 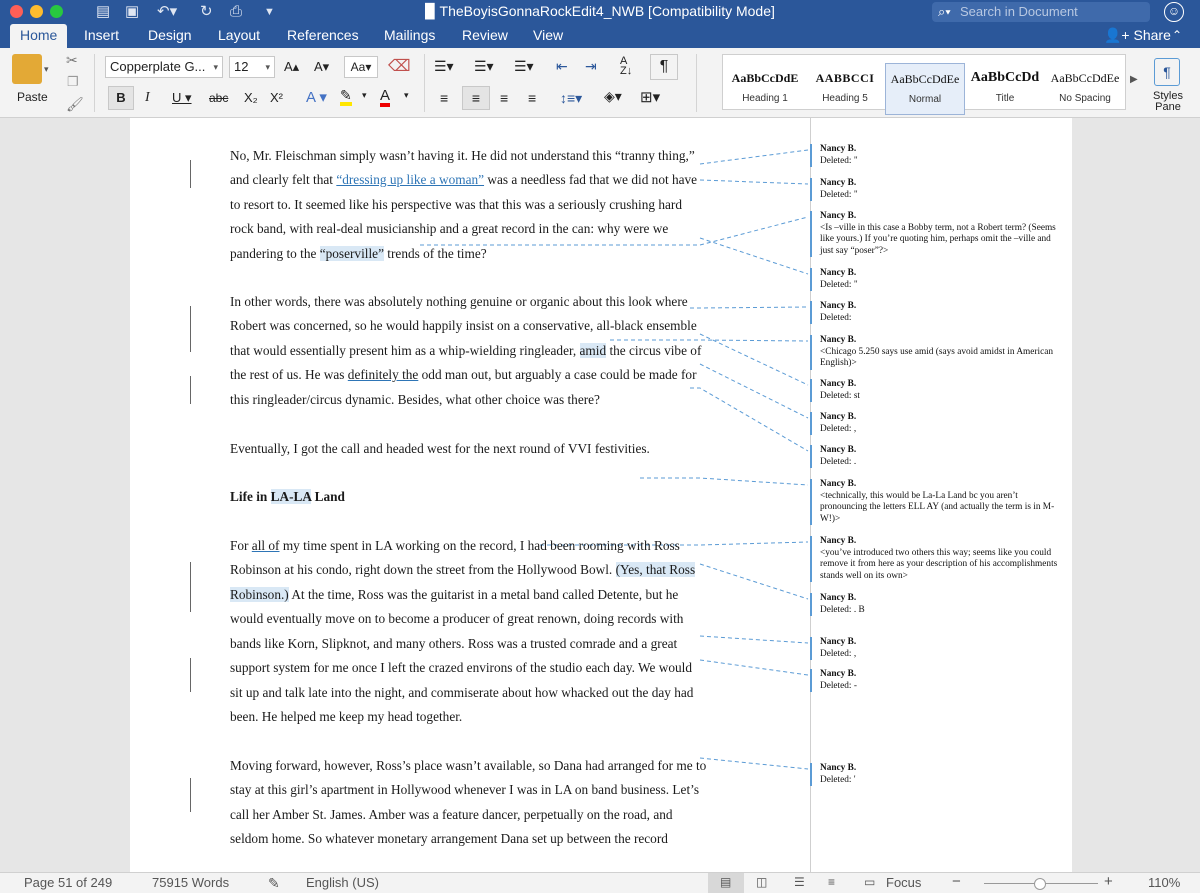 What do you see at coordinates (251, 97) in the screenshot?
I see `subscript-button: X₂` at bounding box center [251, 97].